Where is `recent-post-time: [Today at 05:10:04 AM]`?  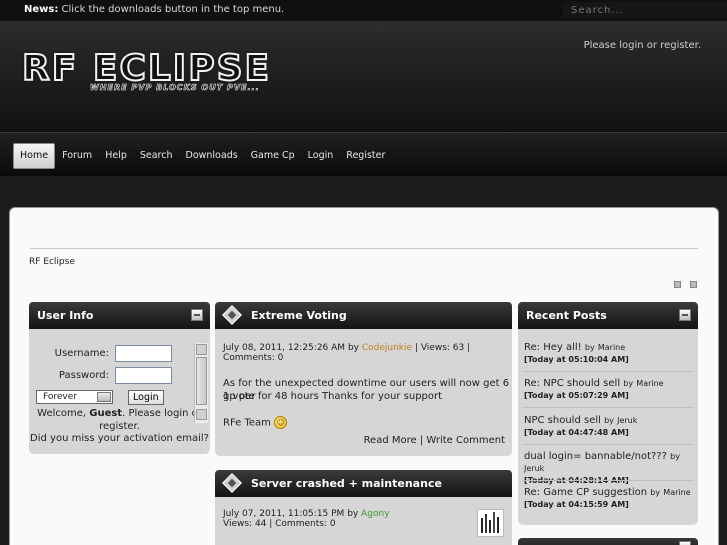 recent-post-time: [Today at 05:10:04 AM] is located at coordinates (576, 359).